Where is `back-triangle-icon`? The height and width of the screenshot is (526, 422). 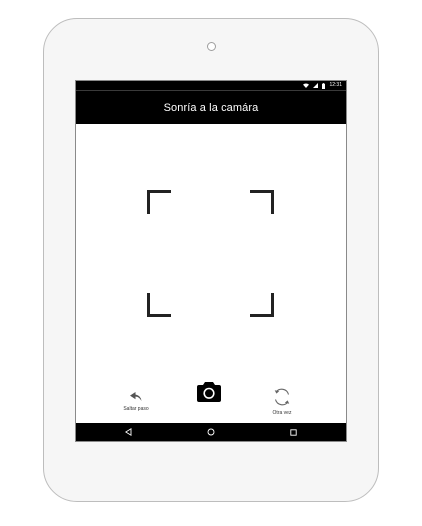
back-triangle-icon is located at coordinates (127, 432).